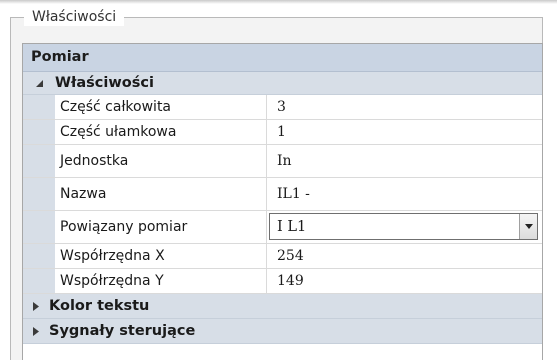  What do you see at coordinates (99, 306) in the screenshot?
I see `section-label: Kolor tekstu` at bounding box center [99, 306].